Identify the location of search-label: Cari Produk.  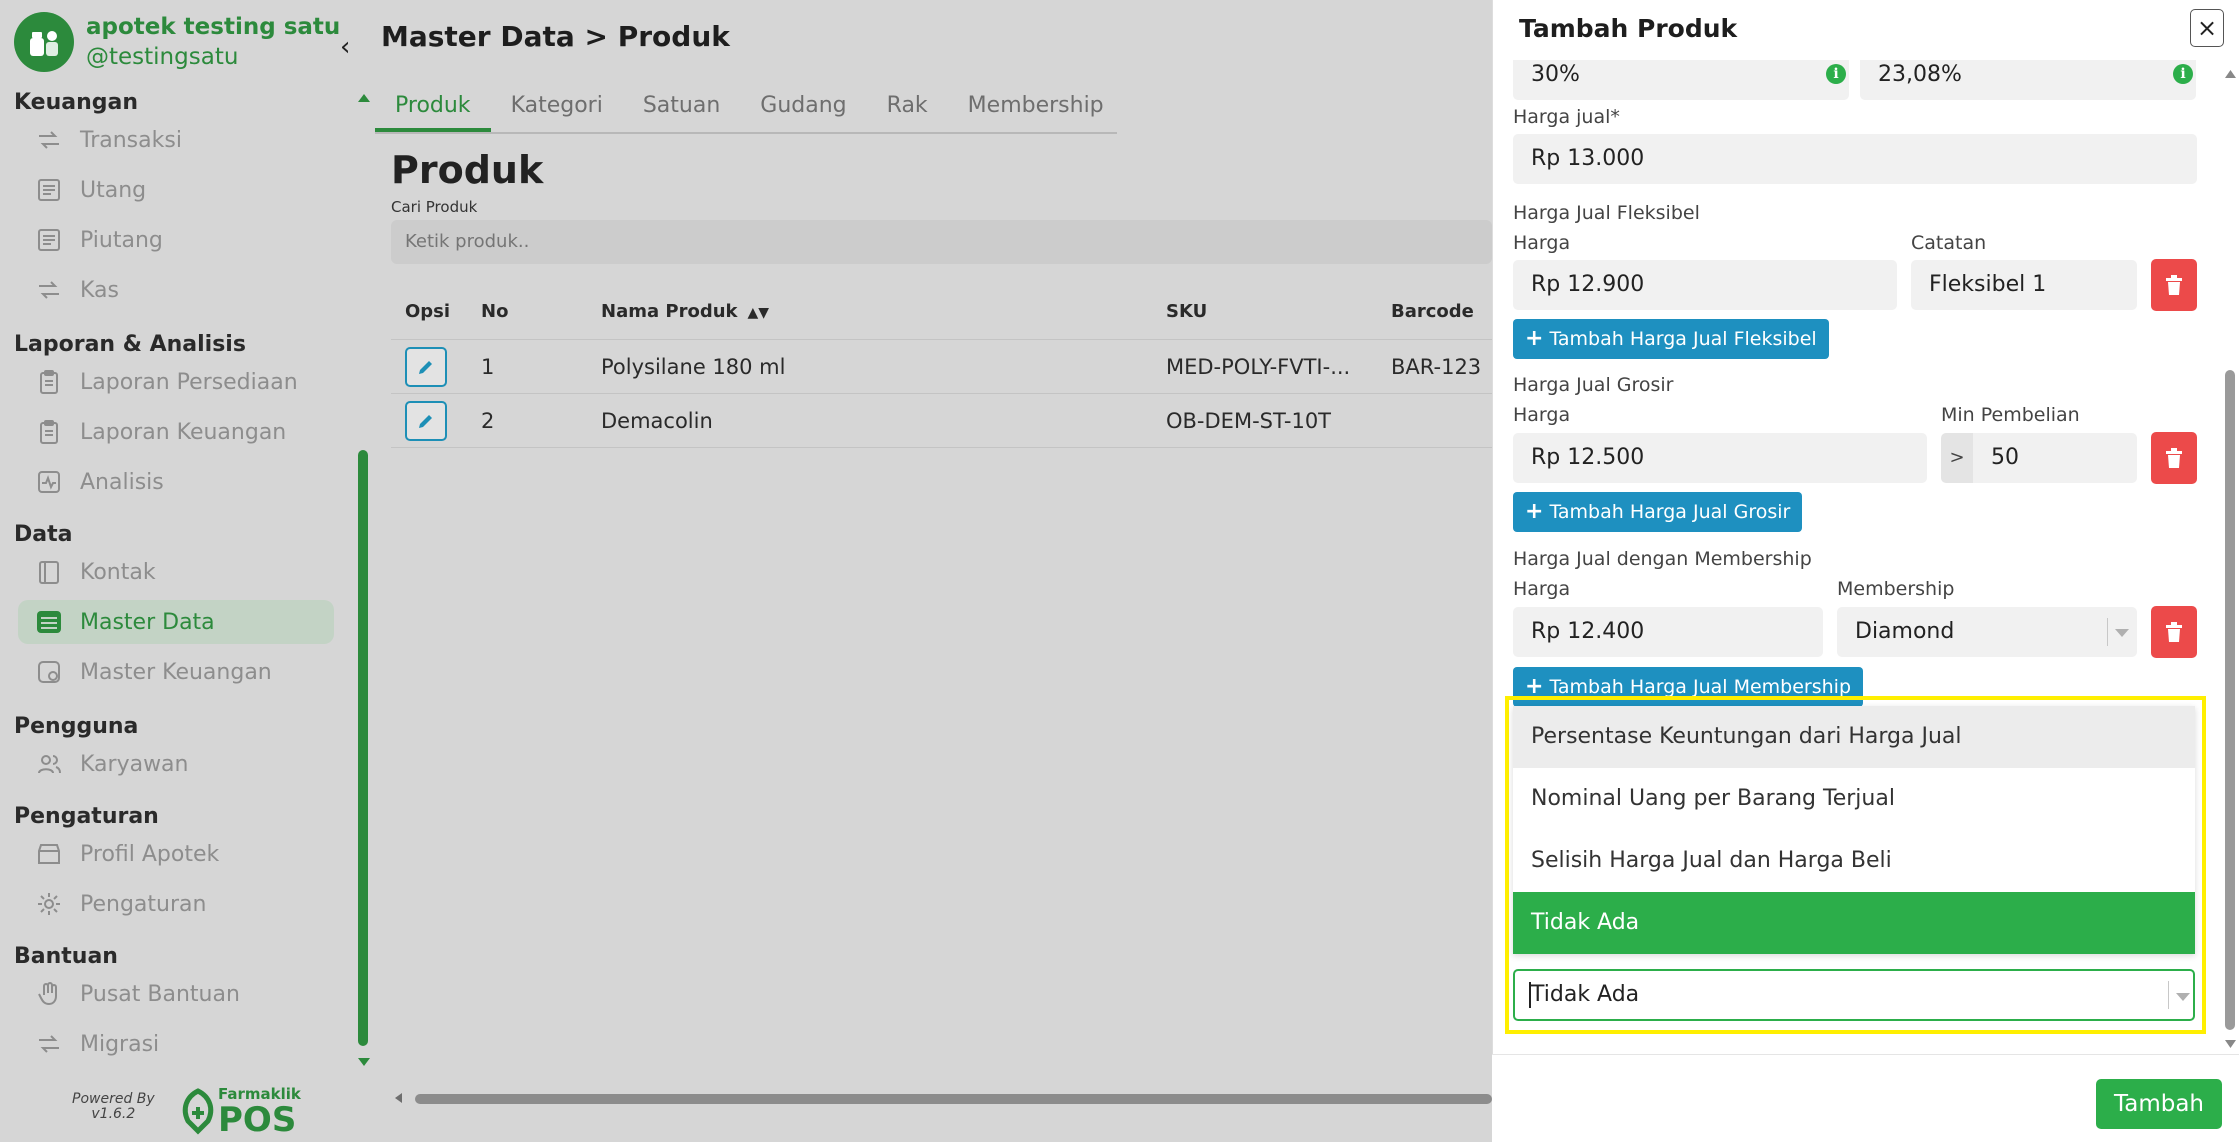
(434, 207).